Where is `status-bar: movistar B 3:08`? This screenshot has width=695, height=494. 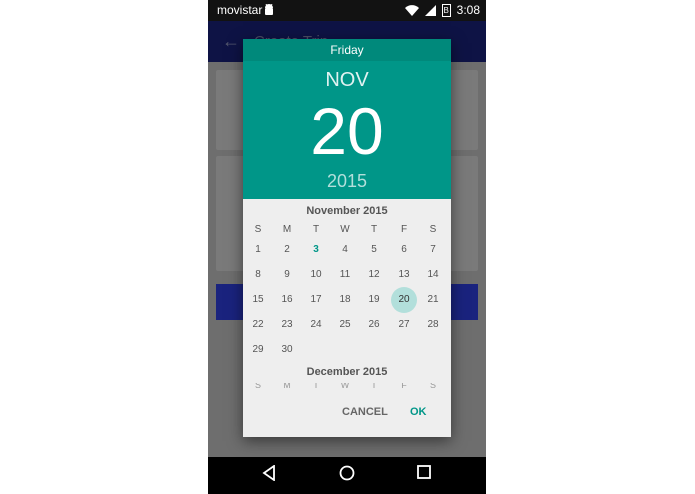 status-bar: movistar B 3:08 is located at coordinates (347, 10).